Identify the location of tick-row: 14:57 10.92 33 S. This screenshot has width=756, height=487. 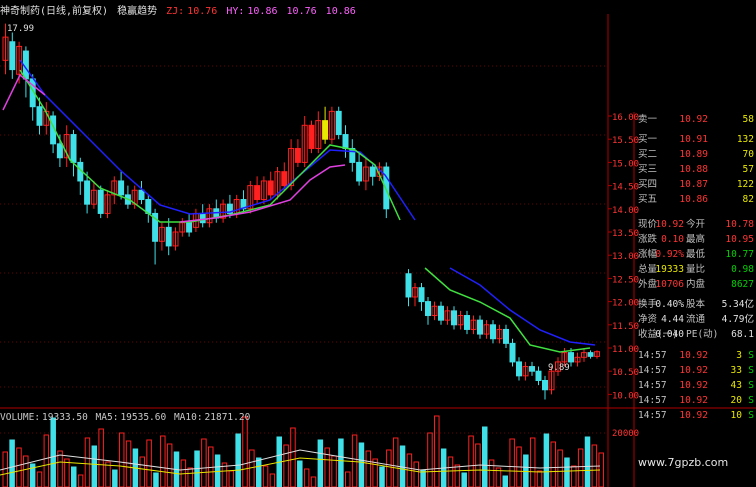
(696, 370).